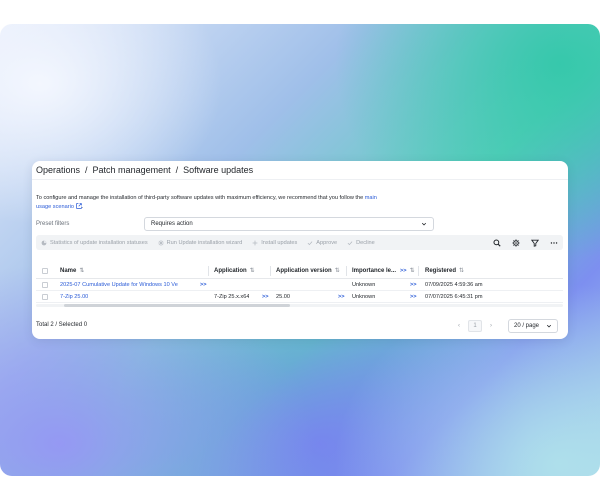  Describe the element at coordinates (322, 243) in the screenshot. I see `approve-button: Approve` at that location.